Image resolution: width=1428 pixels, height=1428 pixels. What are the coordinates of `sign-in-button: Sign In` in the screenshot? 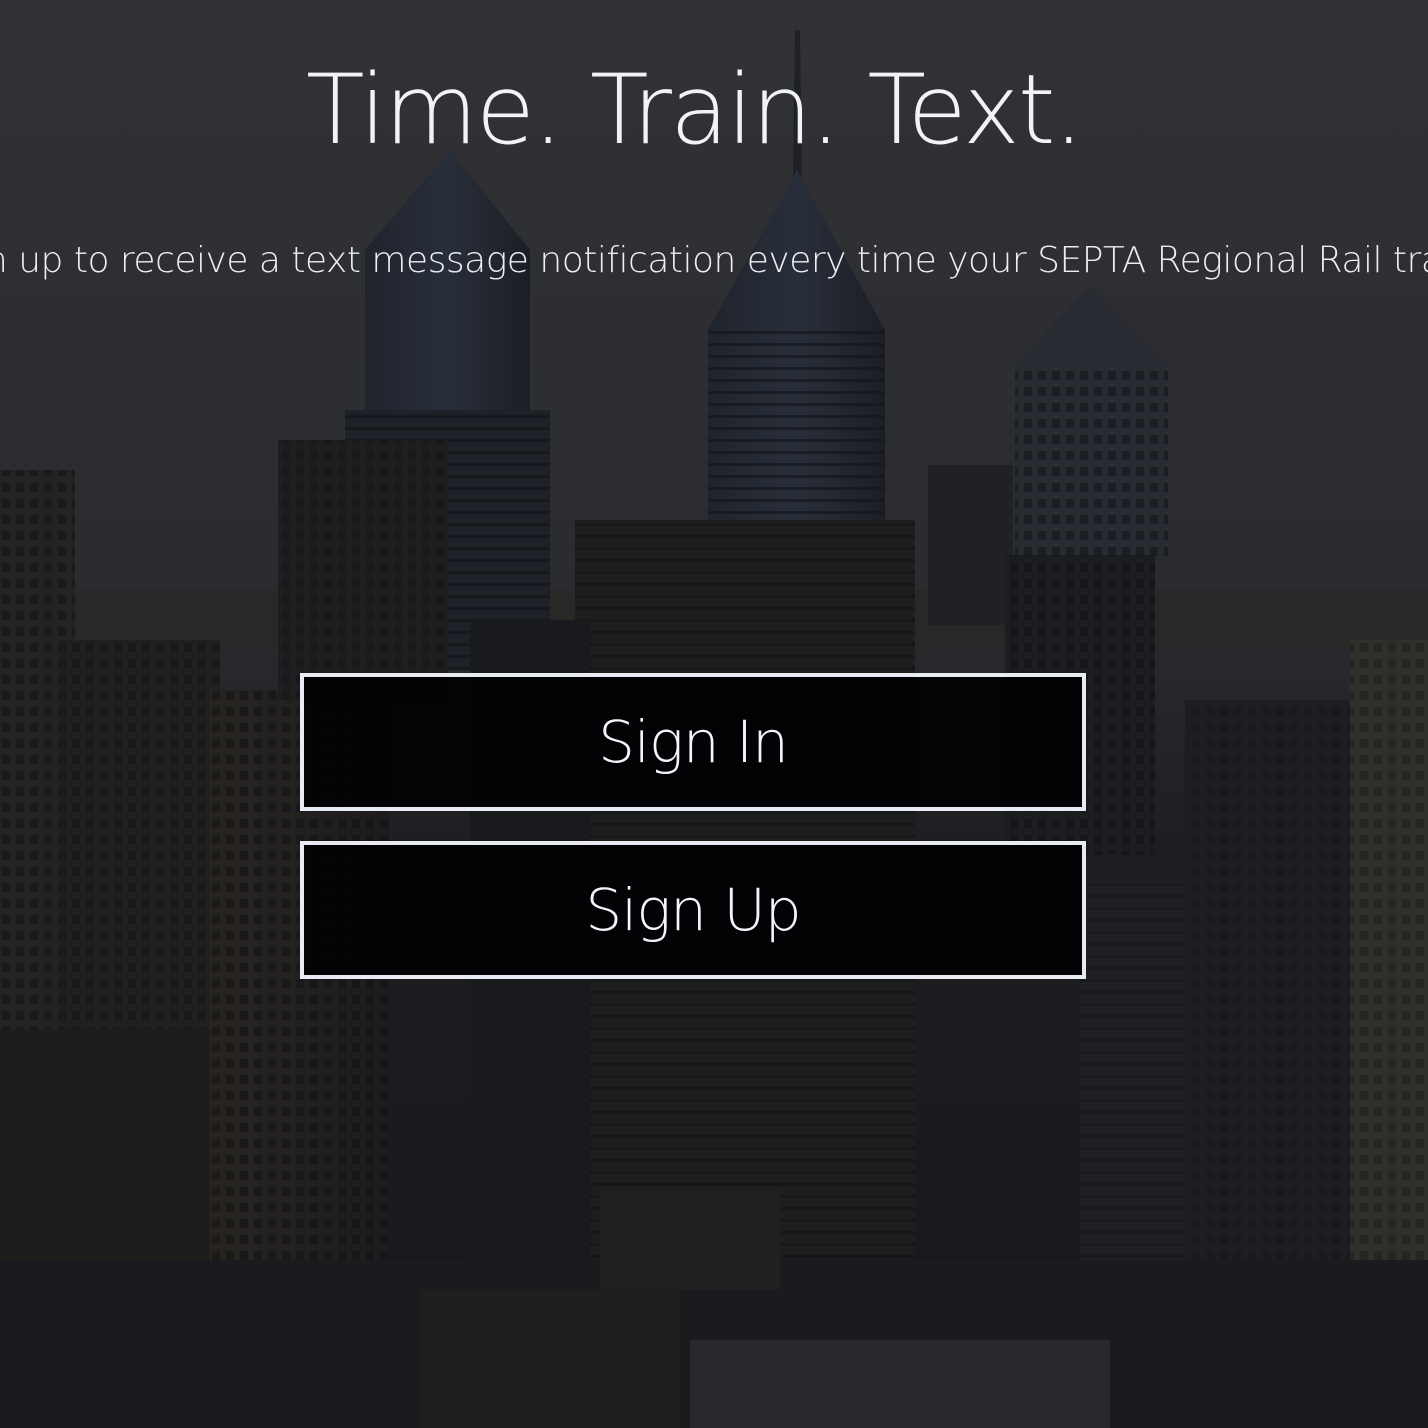 It's located at (693, 742).